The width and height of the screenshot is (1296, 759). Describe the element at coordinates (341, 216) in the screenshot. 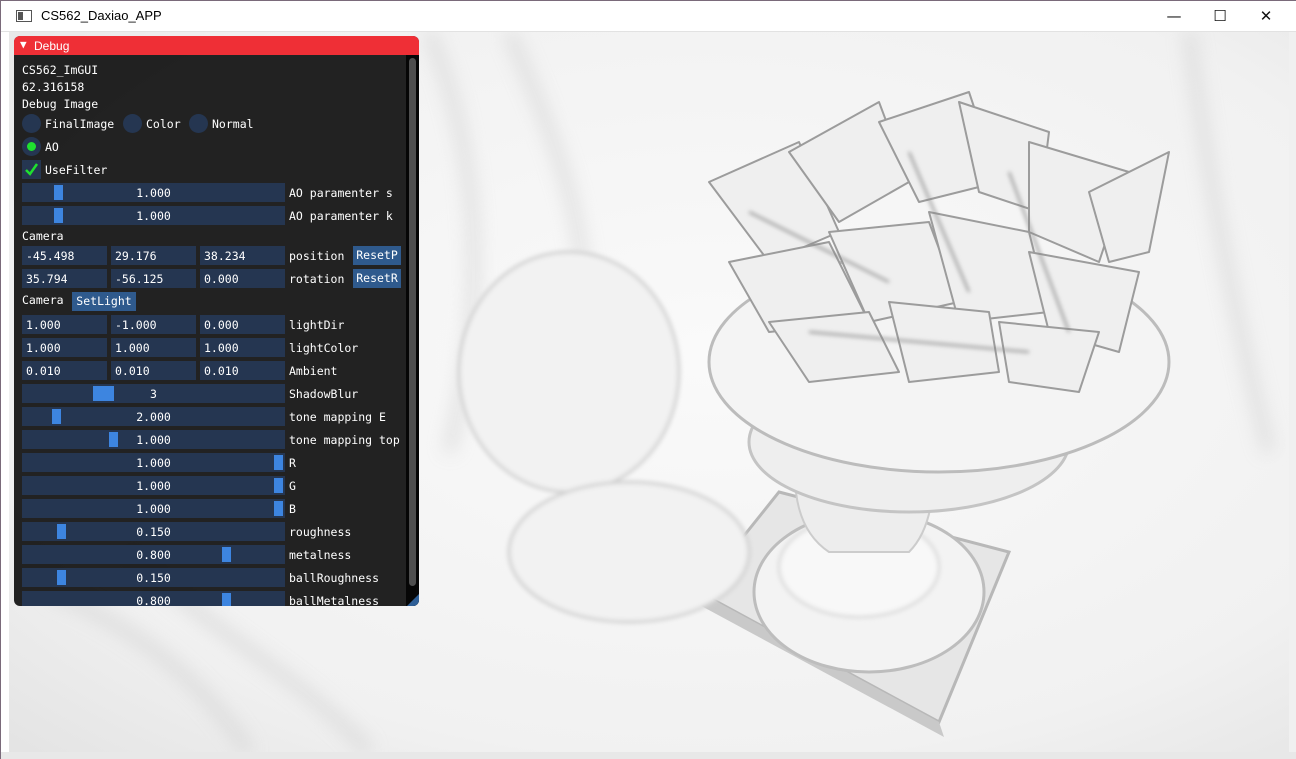

I see `ao-k-label: AO paramenter k` at that location.